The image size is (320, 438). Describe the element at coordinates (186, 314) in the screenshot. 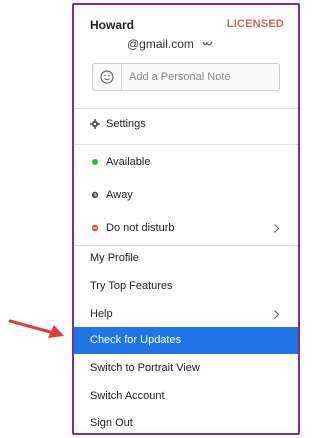

I see `menu-item-help: Help` at that location.